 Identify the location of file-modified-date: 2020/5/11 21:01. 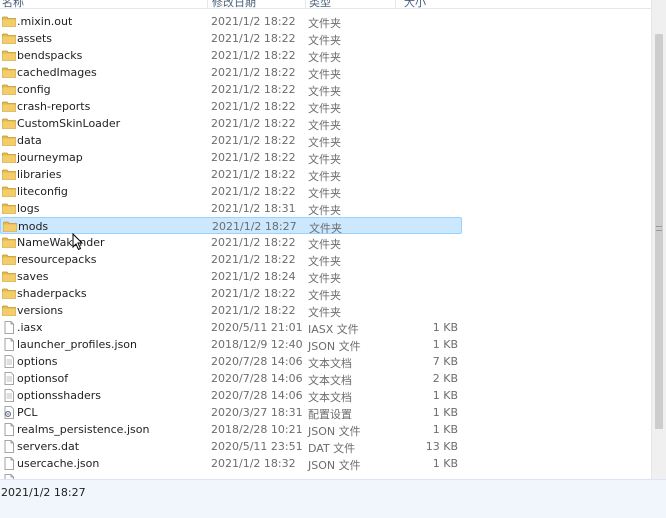
(257, 327).